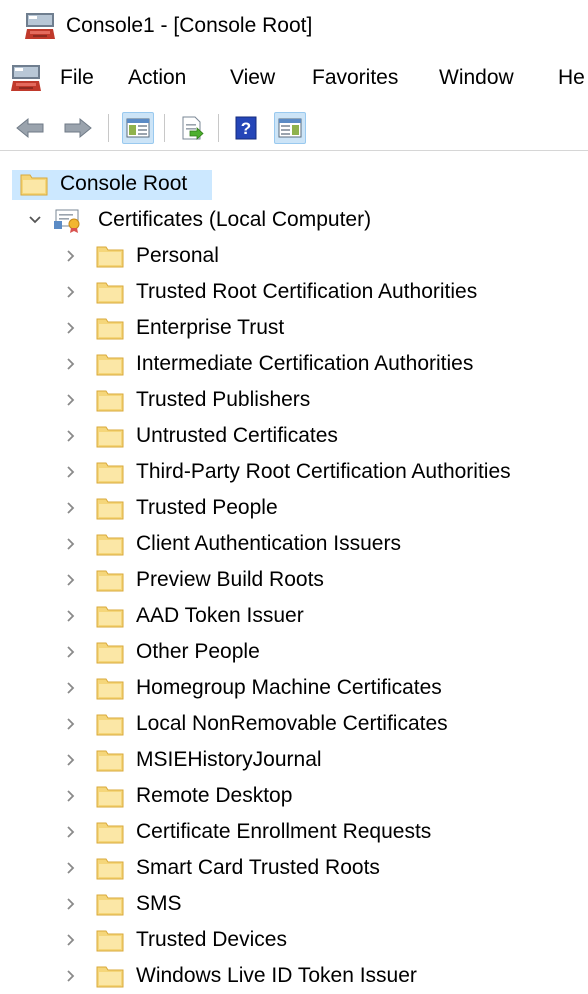 Image resolution: width=588 pixels, height=994 pixels. What do you see at coordinates (276, 975) in the screenshot?
I see `tree-item-label: Windows Live ID Token Issuer` at bounding box center [276, 975].